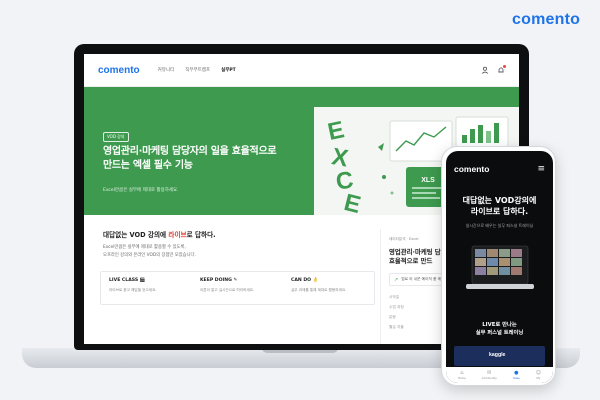 The width and height of the screenshot is (600, 400). What do you see at coordinates (499, 206) in the screenshot?
I see `phone-title: 대답없는 VOD강의에 라이브로 답하다.` at bounding box center [499, 206].